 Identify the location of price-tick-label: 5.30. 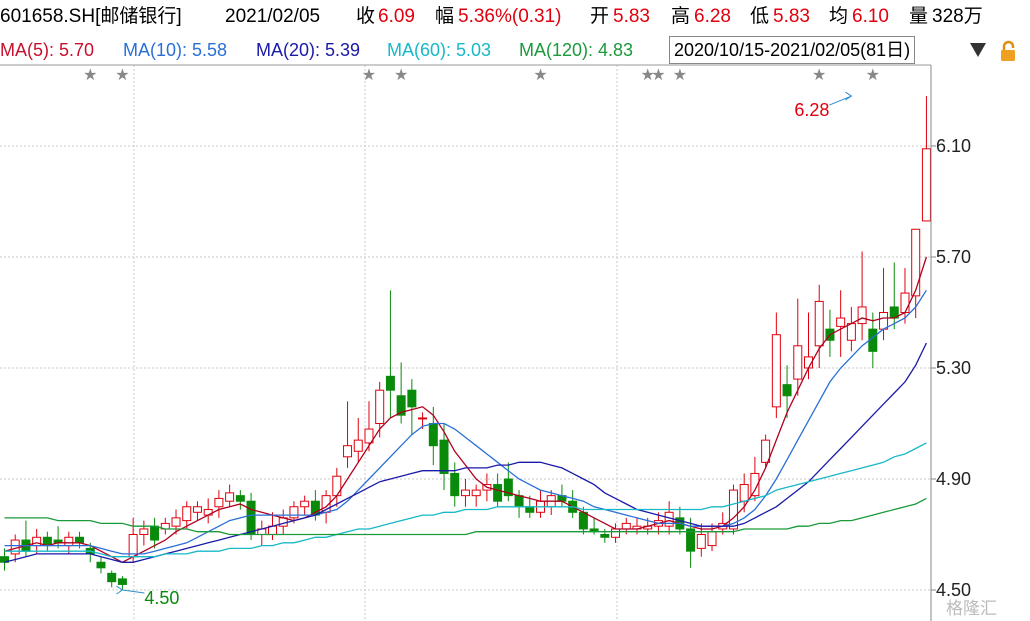
(953, 368).